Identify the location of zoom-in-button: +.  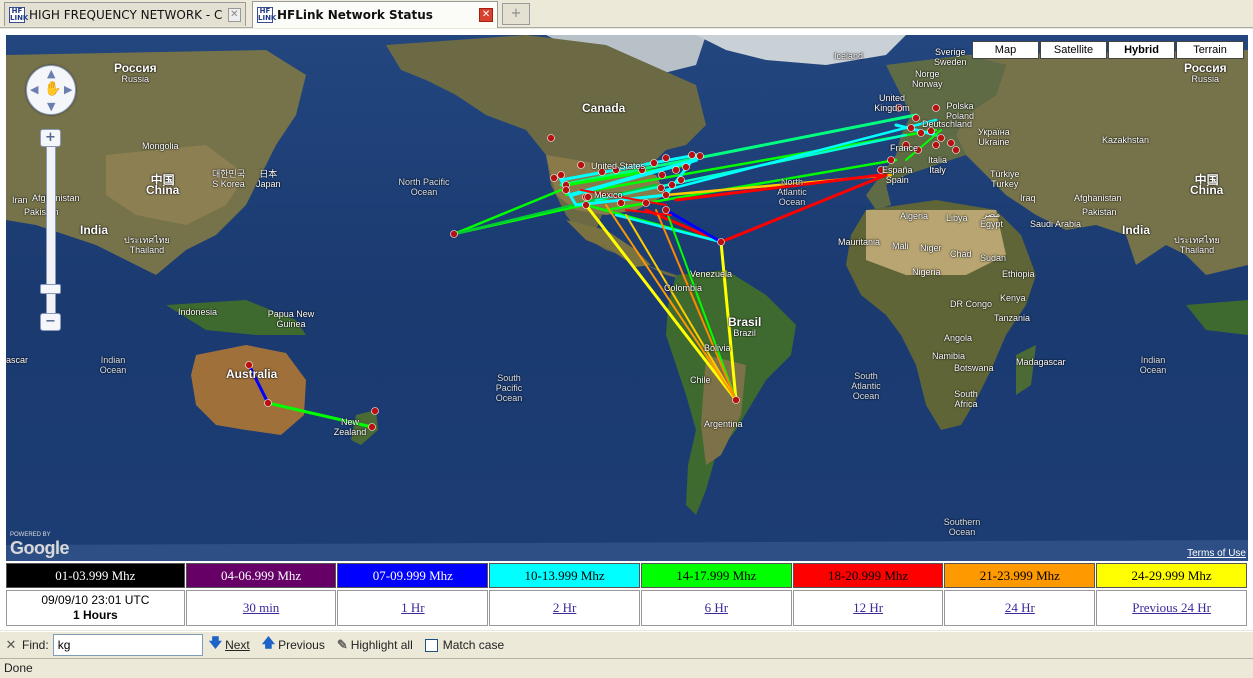
(50, 138).